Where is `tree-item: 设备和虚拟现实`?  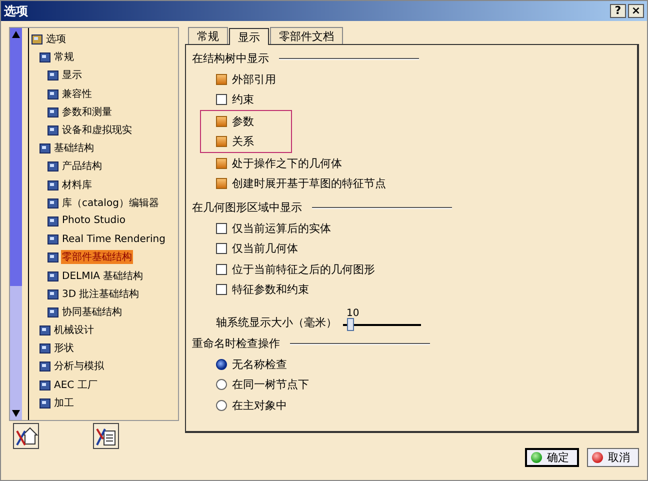
tree-item: 设备和虚拟现实 is located at coordinates (97, 130).